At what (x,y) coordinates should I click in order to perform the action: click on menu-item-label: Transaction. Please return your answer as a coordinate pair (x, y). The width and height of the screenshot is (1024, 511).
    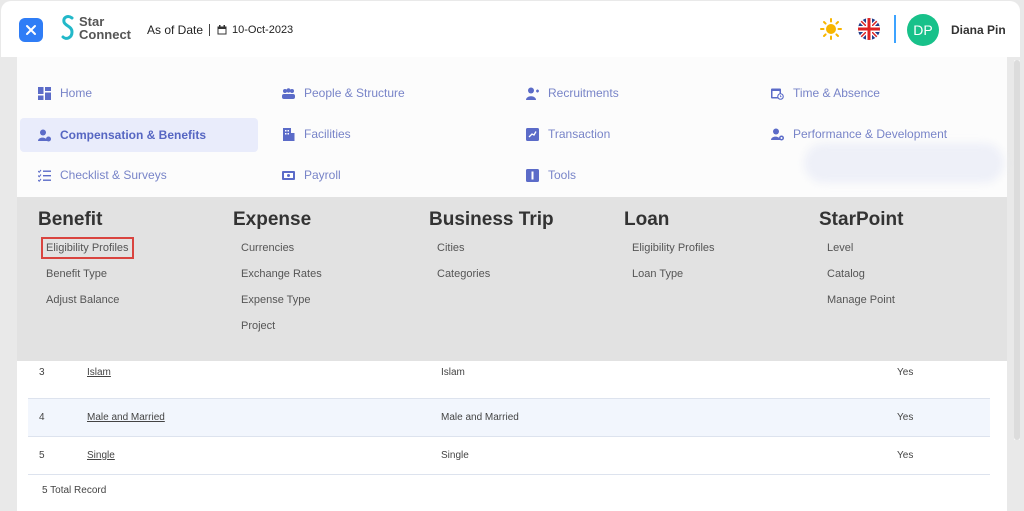
    Looking at the image, I should click on (579, 134).